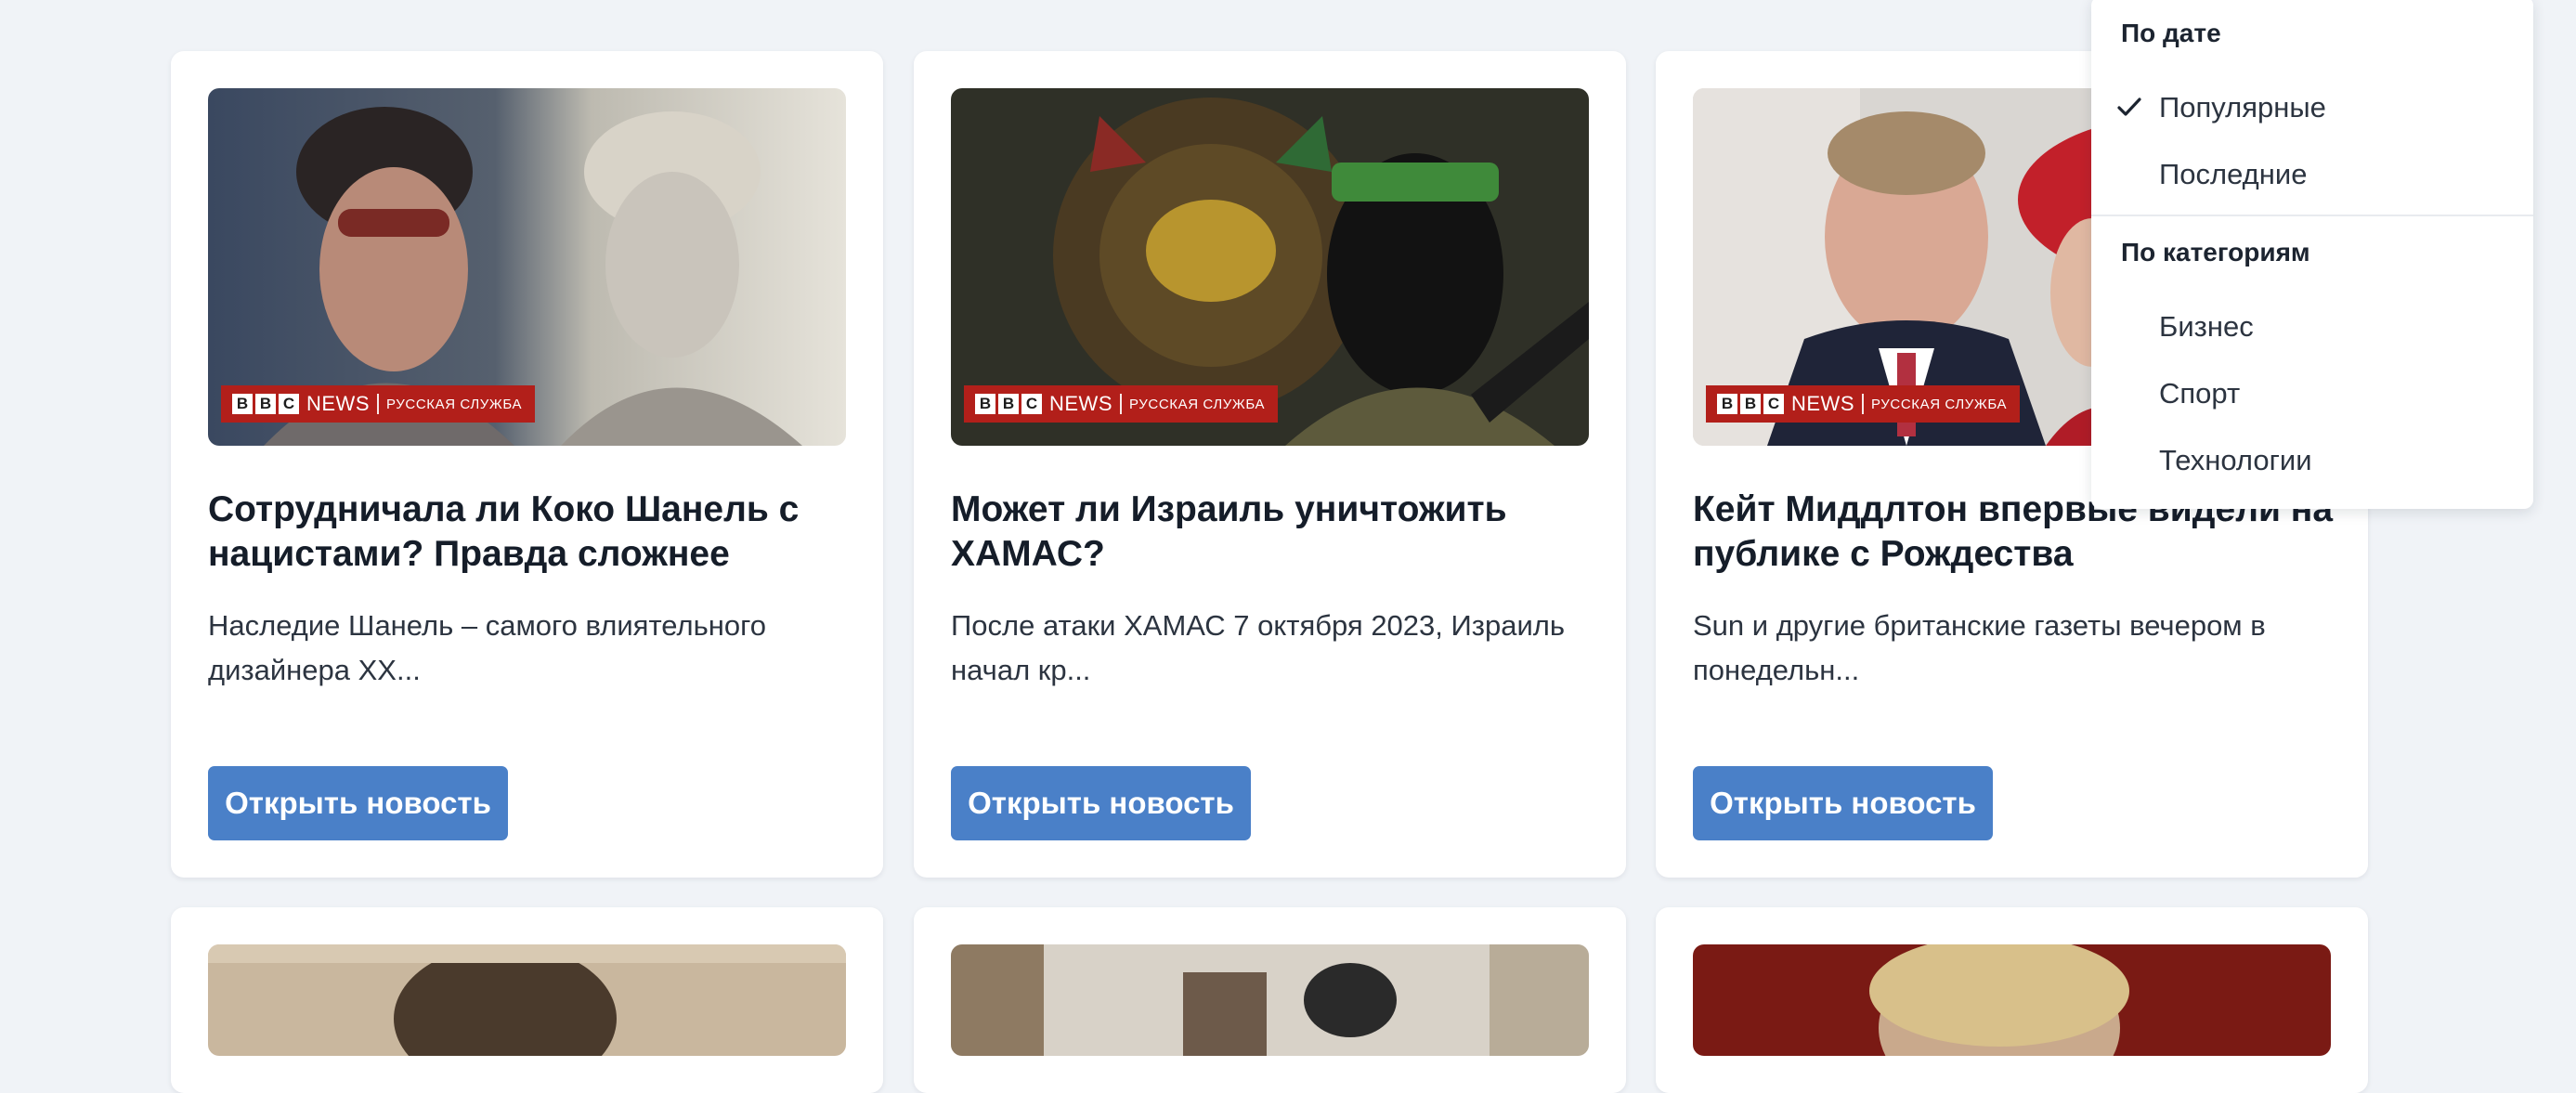 Image resolution: width=2576 pixels, height=1093 pixels. What do you see at coordinates (2171, 33) in the screenshot?
I see `by-date-heading: По дате` at bounding box center [2171, 33].